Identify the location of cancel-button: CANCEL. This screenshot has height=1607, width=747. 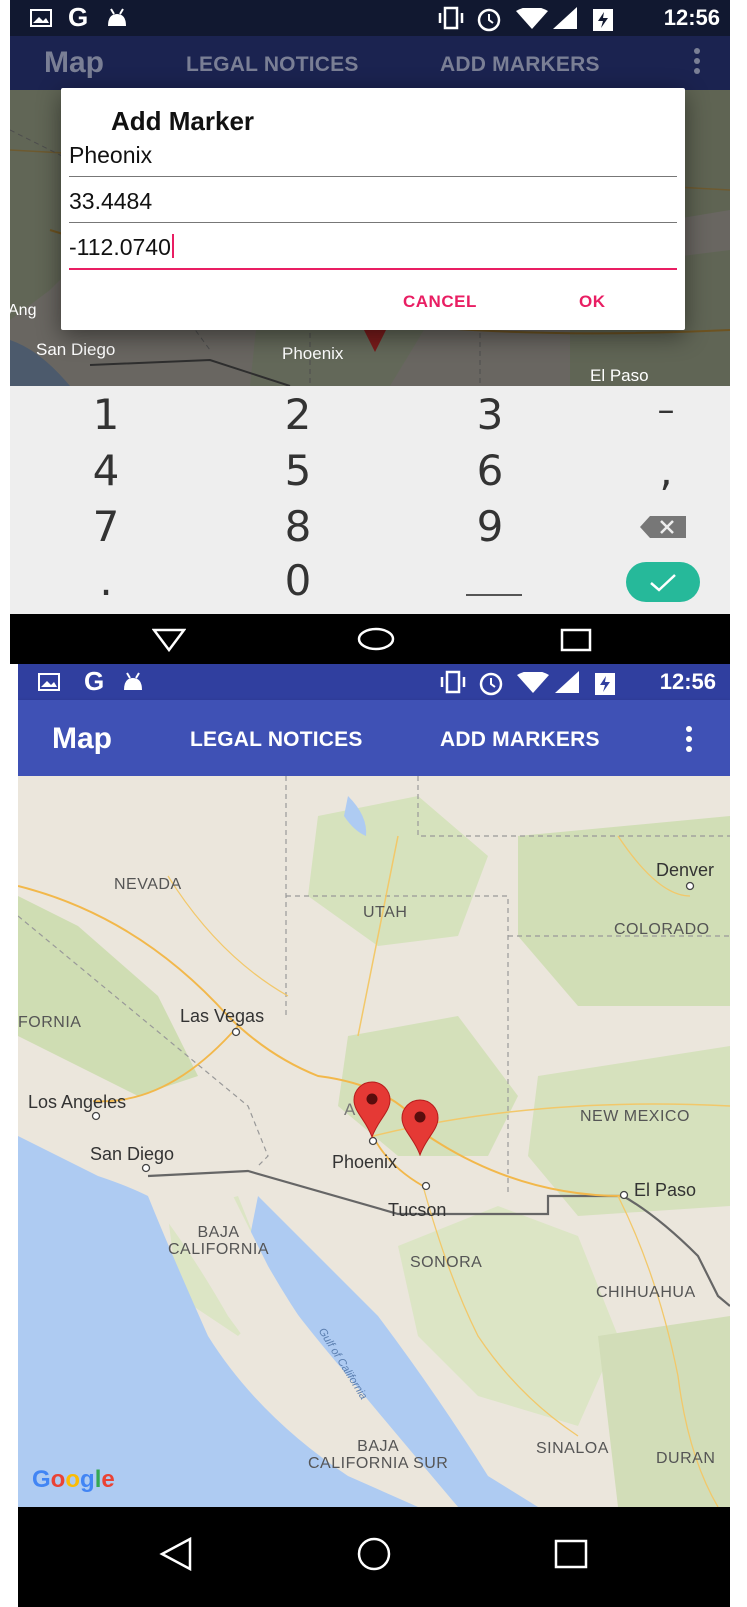
(440, 302).